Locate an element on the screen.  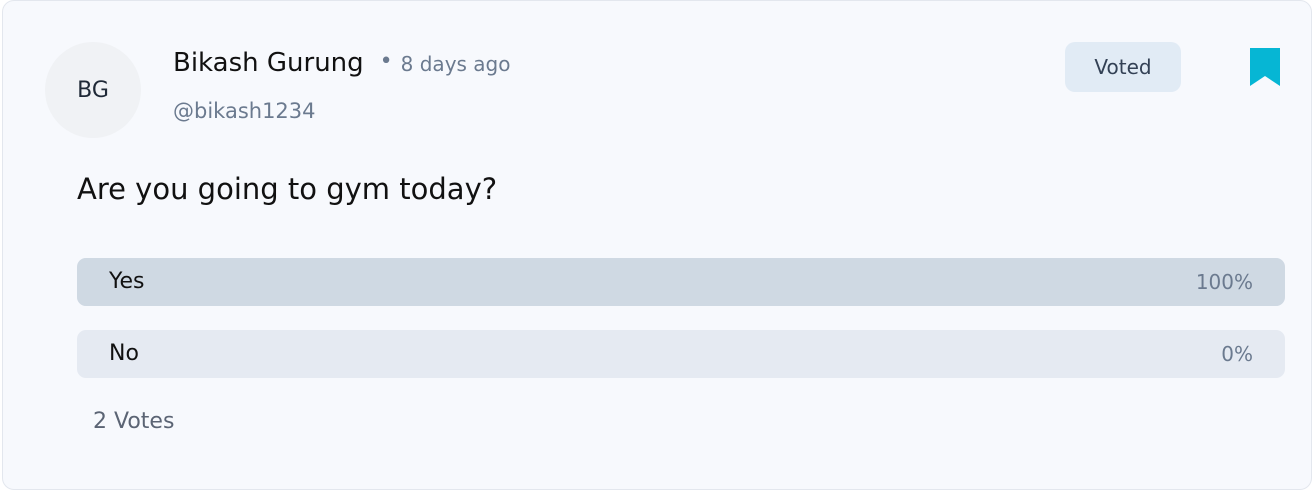
poll-option-no-percent: 0% is located at coordinates (1237, 354).